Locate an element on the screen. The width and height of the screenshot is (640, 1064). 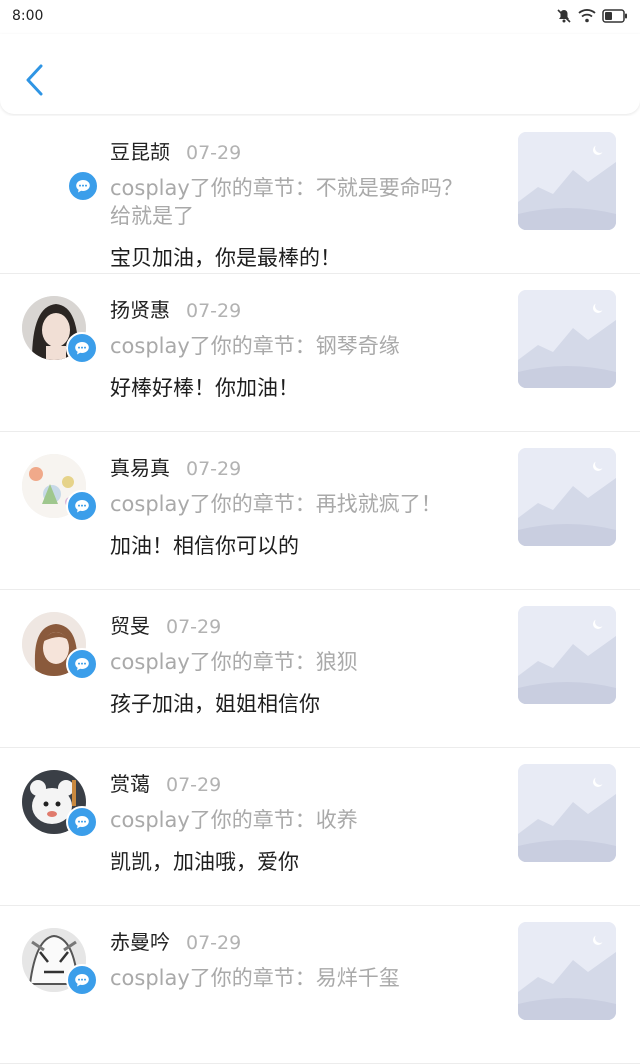
name-line: 扬贤惠 07-29 is located at coordinates (175, 308).